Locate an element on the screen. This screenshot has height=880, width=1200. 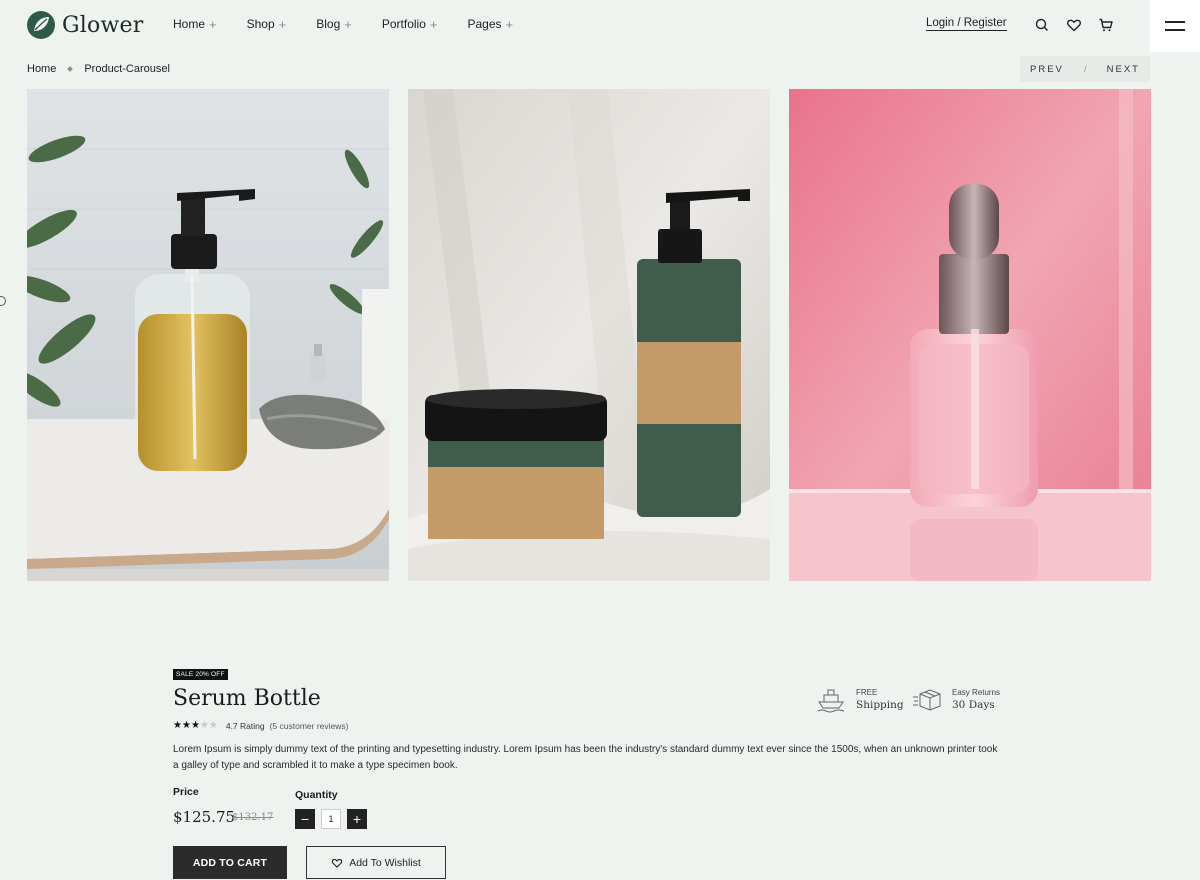
nav-item-blog: Blog + is located at coordinates (334, 24).